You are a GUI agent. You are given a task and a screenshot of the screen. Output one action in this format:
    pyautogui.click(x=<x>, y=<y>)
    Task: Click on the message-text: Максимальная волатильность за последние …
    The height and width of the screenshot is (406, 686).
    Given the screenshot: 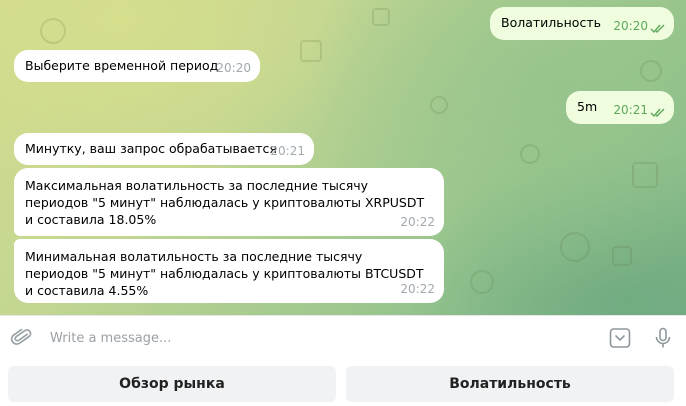 What is the action you would take?
    pyautogui.click(x=225, y=202)
    